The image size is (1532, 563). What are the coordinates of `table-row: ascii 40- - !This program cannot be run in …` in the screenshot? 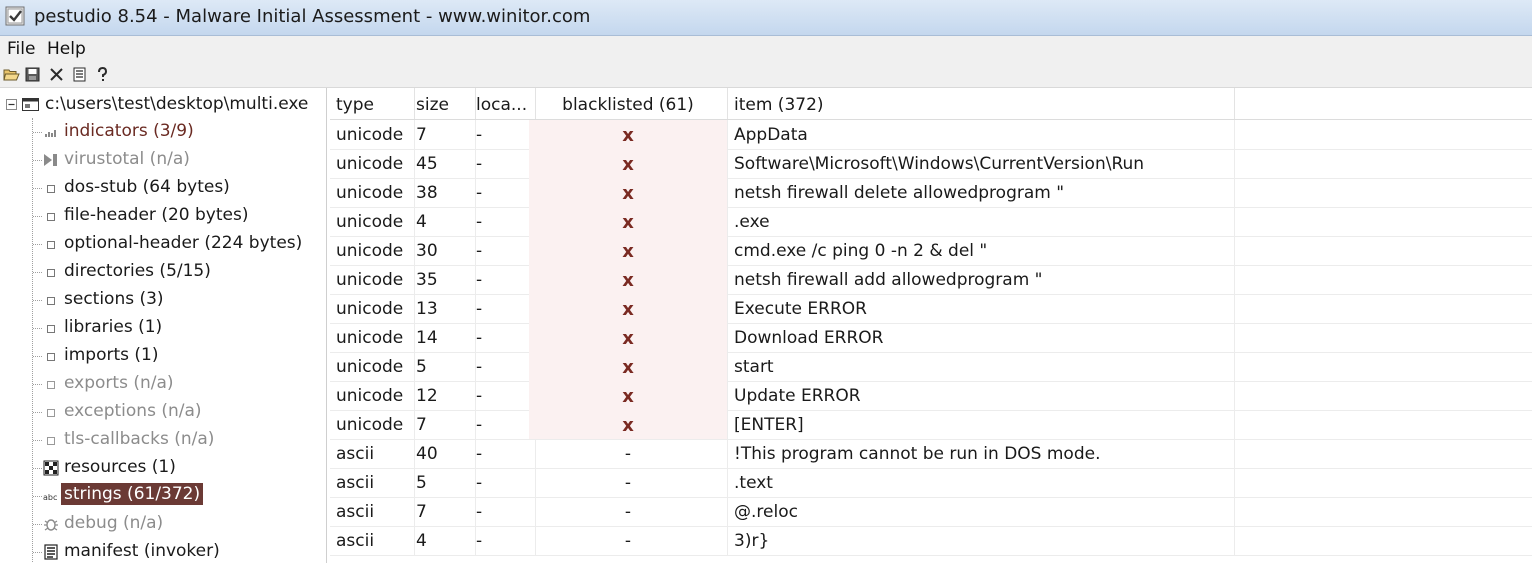 It's located at (931, 454).